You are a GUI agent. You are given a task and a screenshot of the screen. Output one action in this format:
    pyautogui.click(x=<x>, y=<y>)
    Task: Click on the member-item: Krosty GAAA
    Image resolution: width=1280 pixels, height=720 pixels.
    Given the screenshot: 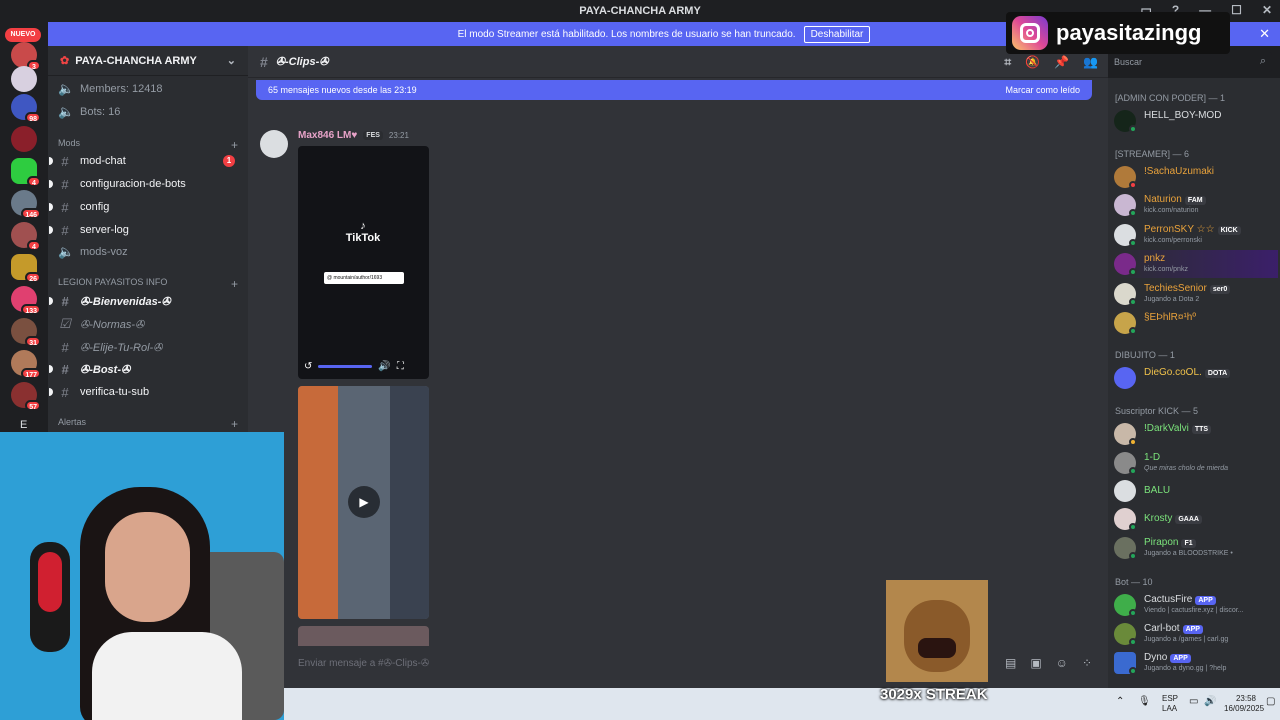 What is the action you would take?
    pyautogui.click(x=1196, y=519)
    